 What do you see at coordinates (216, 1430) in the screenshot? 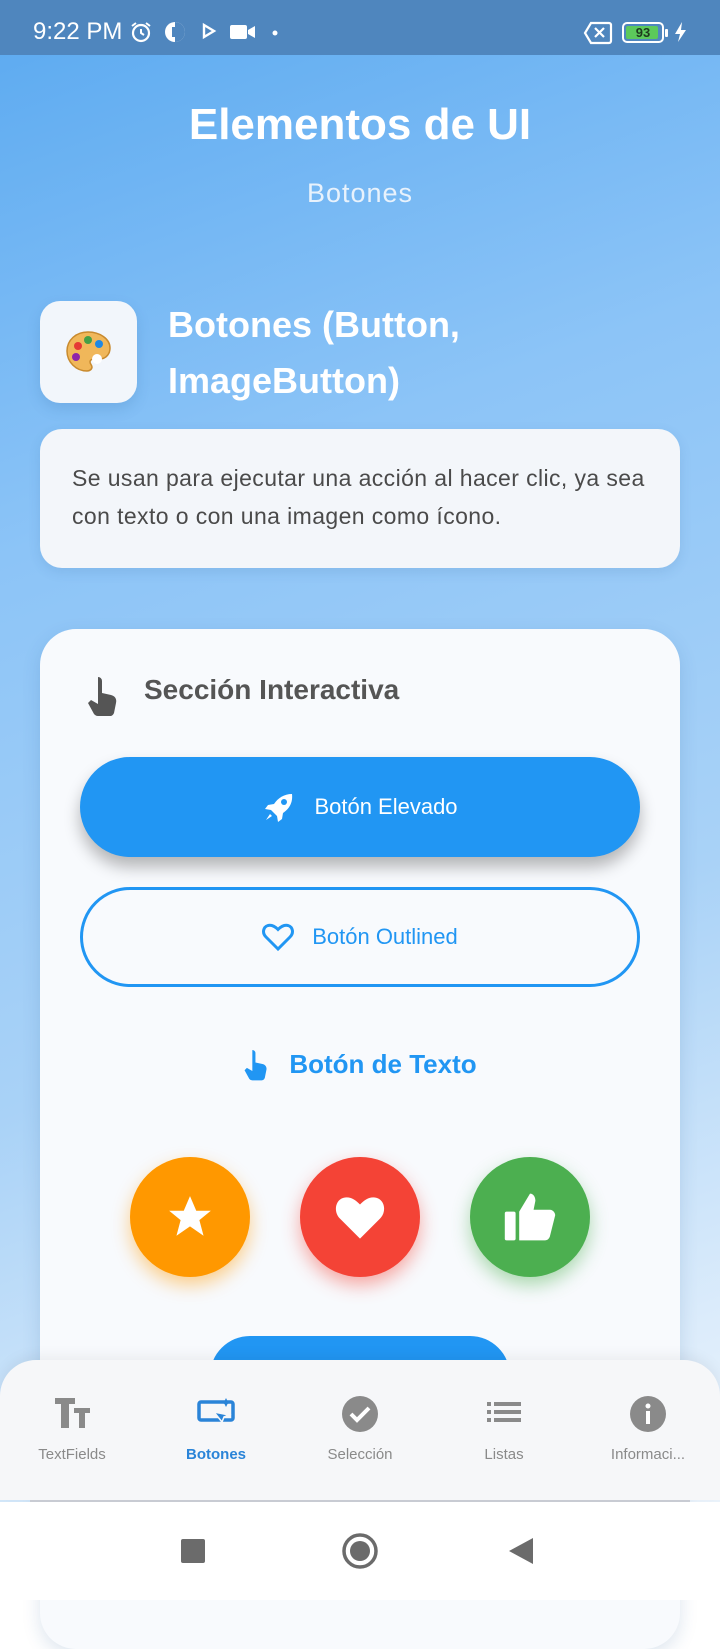
I see `nav-item-botones: Botones` at bounding box center [216, 1430].